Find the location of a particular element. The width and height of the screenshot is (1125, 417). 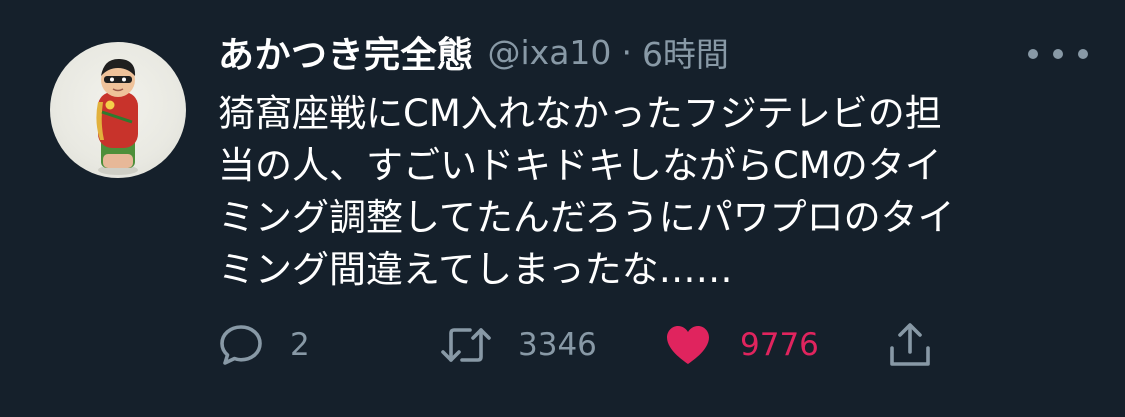

like-count: 9776 is located at coordinates (779, 345).